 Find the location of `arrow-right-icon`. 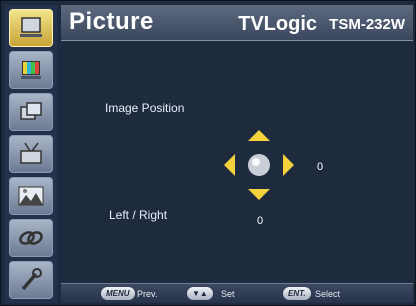

arrow-right-icon is located at coordinates (288, 165).